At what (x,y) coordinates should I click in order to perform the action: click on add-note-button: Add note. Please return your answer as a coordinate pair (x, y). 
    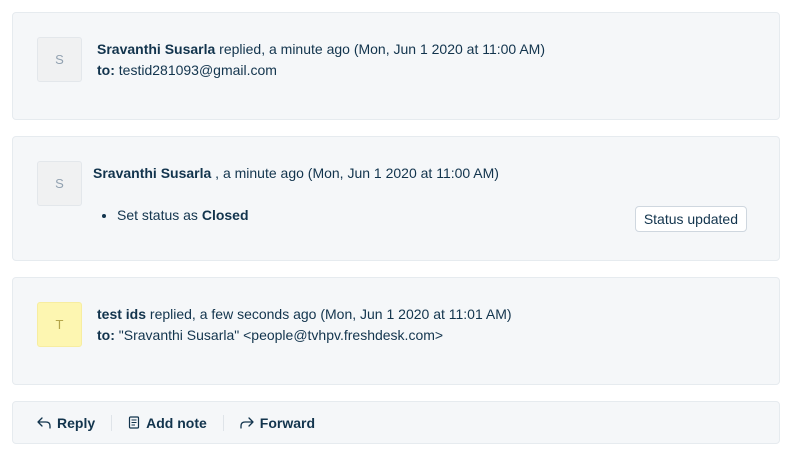
    Looking at the image, I should click on (167, 422).